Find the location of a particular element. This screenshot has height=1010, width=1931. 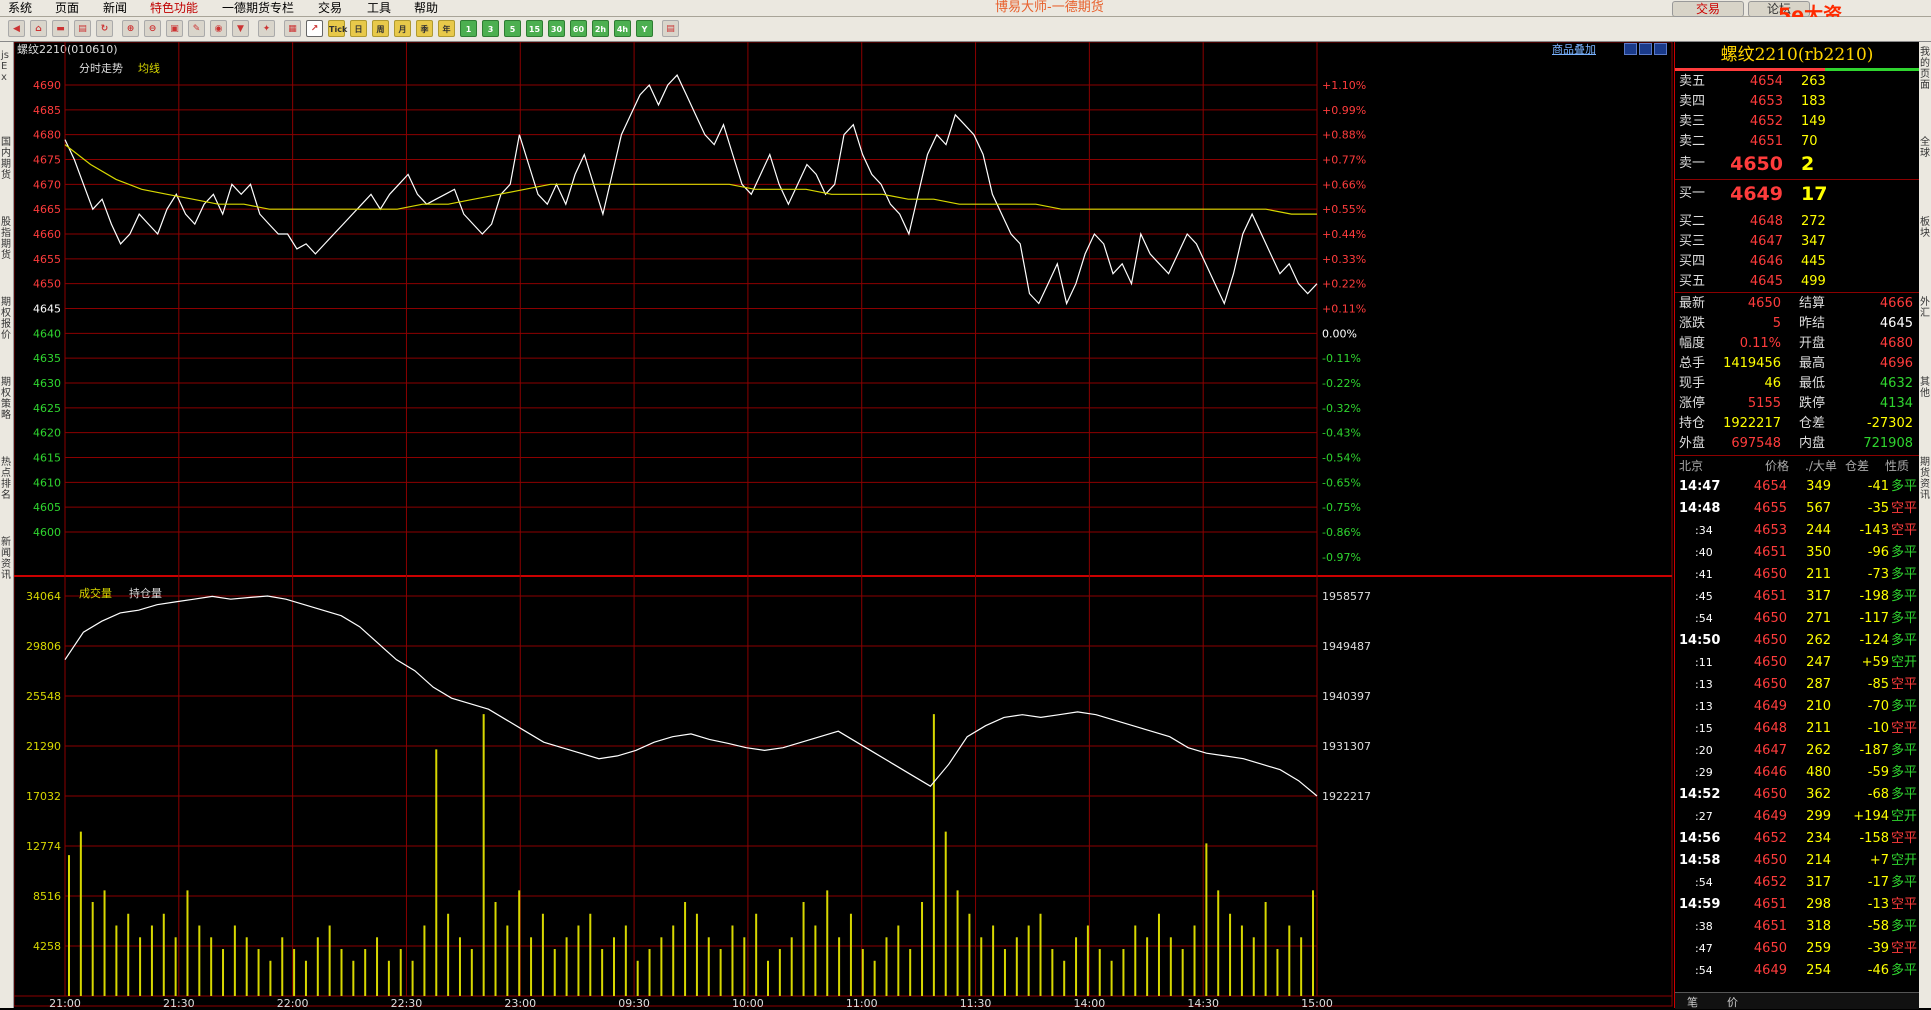

tick-oi-change: -187 is located at coordinates (1874, 750).